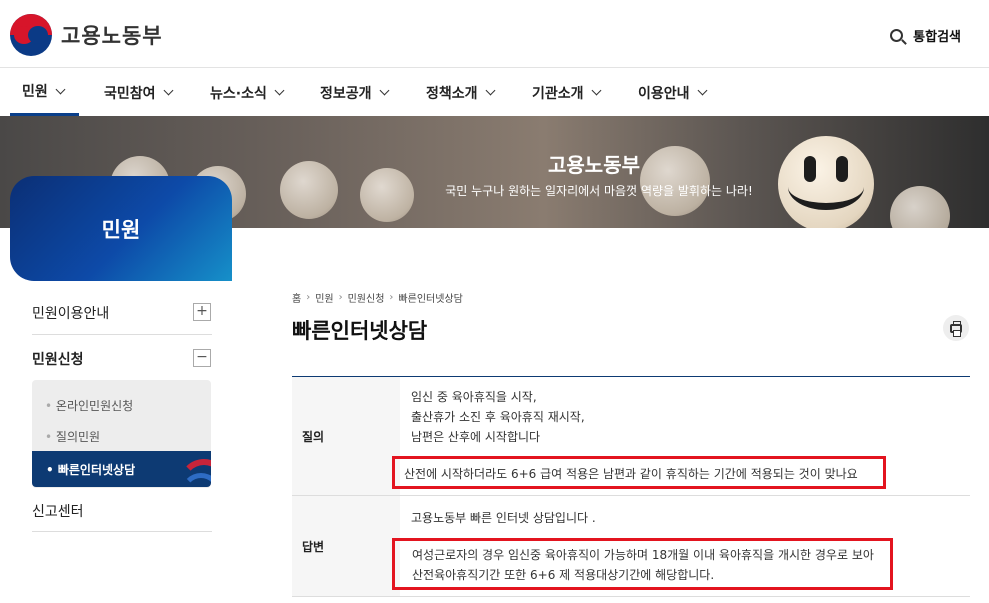 The image size is (989, 603). Describe the element at coordinates (324, 297) in the screenshot. I see `breadcrumb-minwon: 민원` at that location.